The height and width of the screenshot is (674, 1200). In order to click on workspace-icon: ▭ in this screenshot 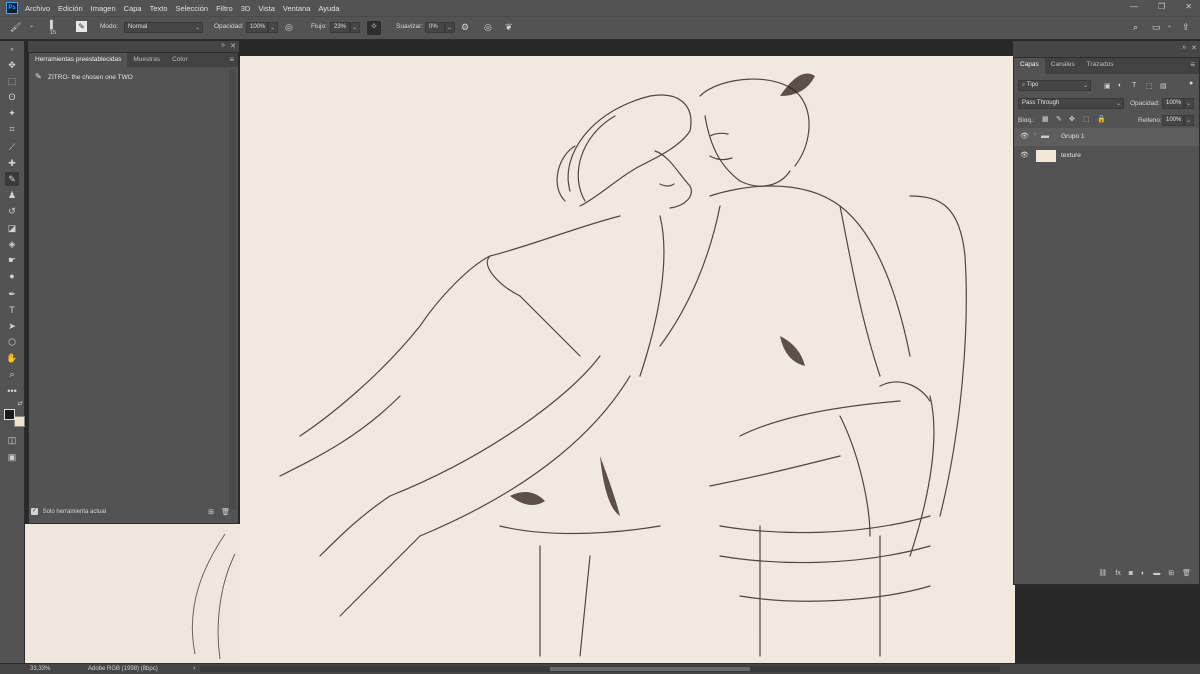, I will do `click(1156, 27)`.